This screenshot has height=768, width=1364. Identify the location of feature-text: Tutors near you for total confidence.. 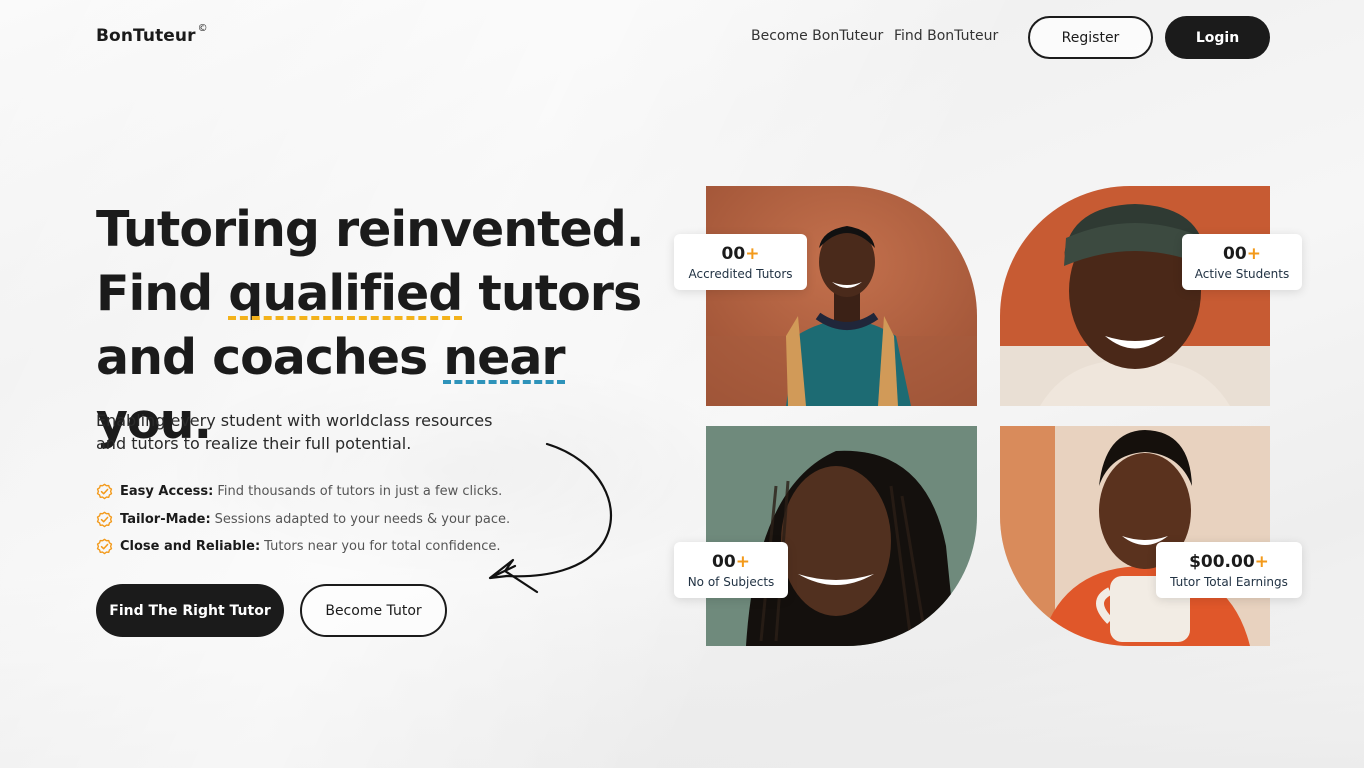
(382, 547).